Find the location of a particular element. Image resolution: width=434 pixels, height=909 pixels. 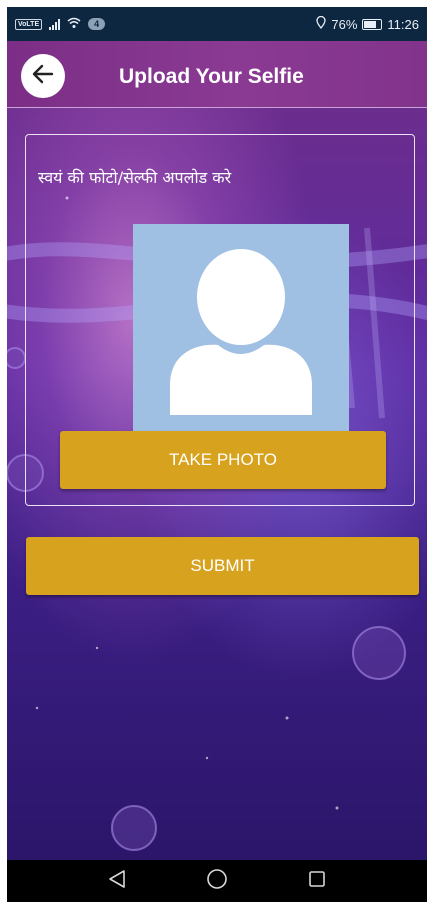

upload-instruction: स्वयं की फोटो/सेल्फी अपलोड करे is located at coordinates (135, 177).